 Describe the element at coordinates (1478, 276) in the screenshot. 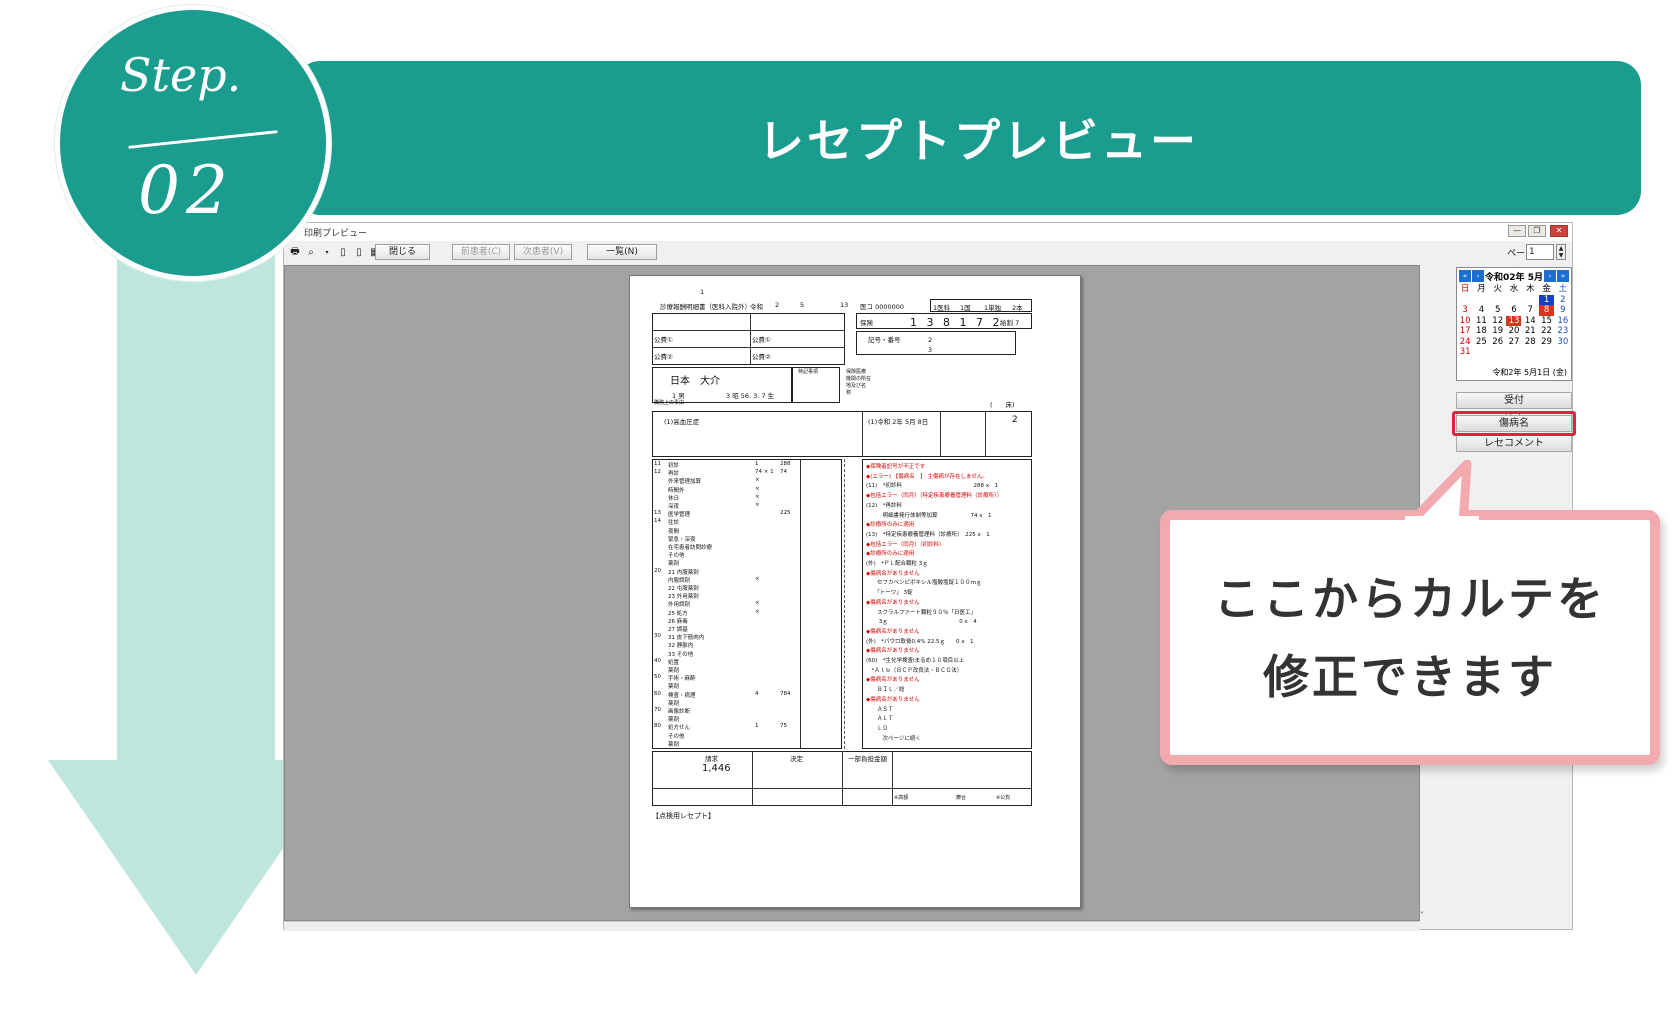

I see `prev-month-icon: ‹` at that location.